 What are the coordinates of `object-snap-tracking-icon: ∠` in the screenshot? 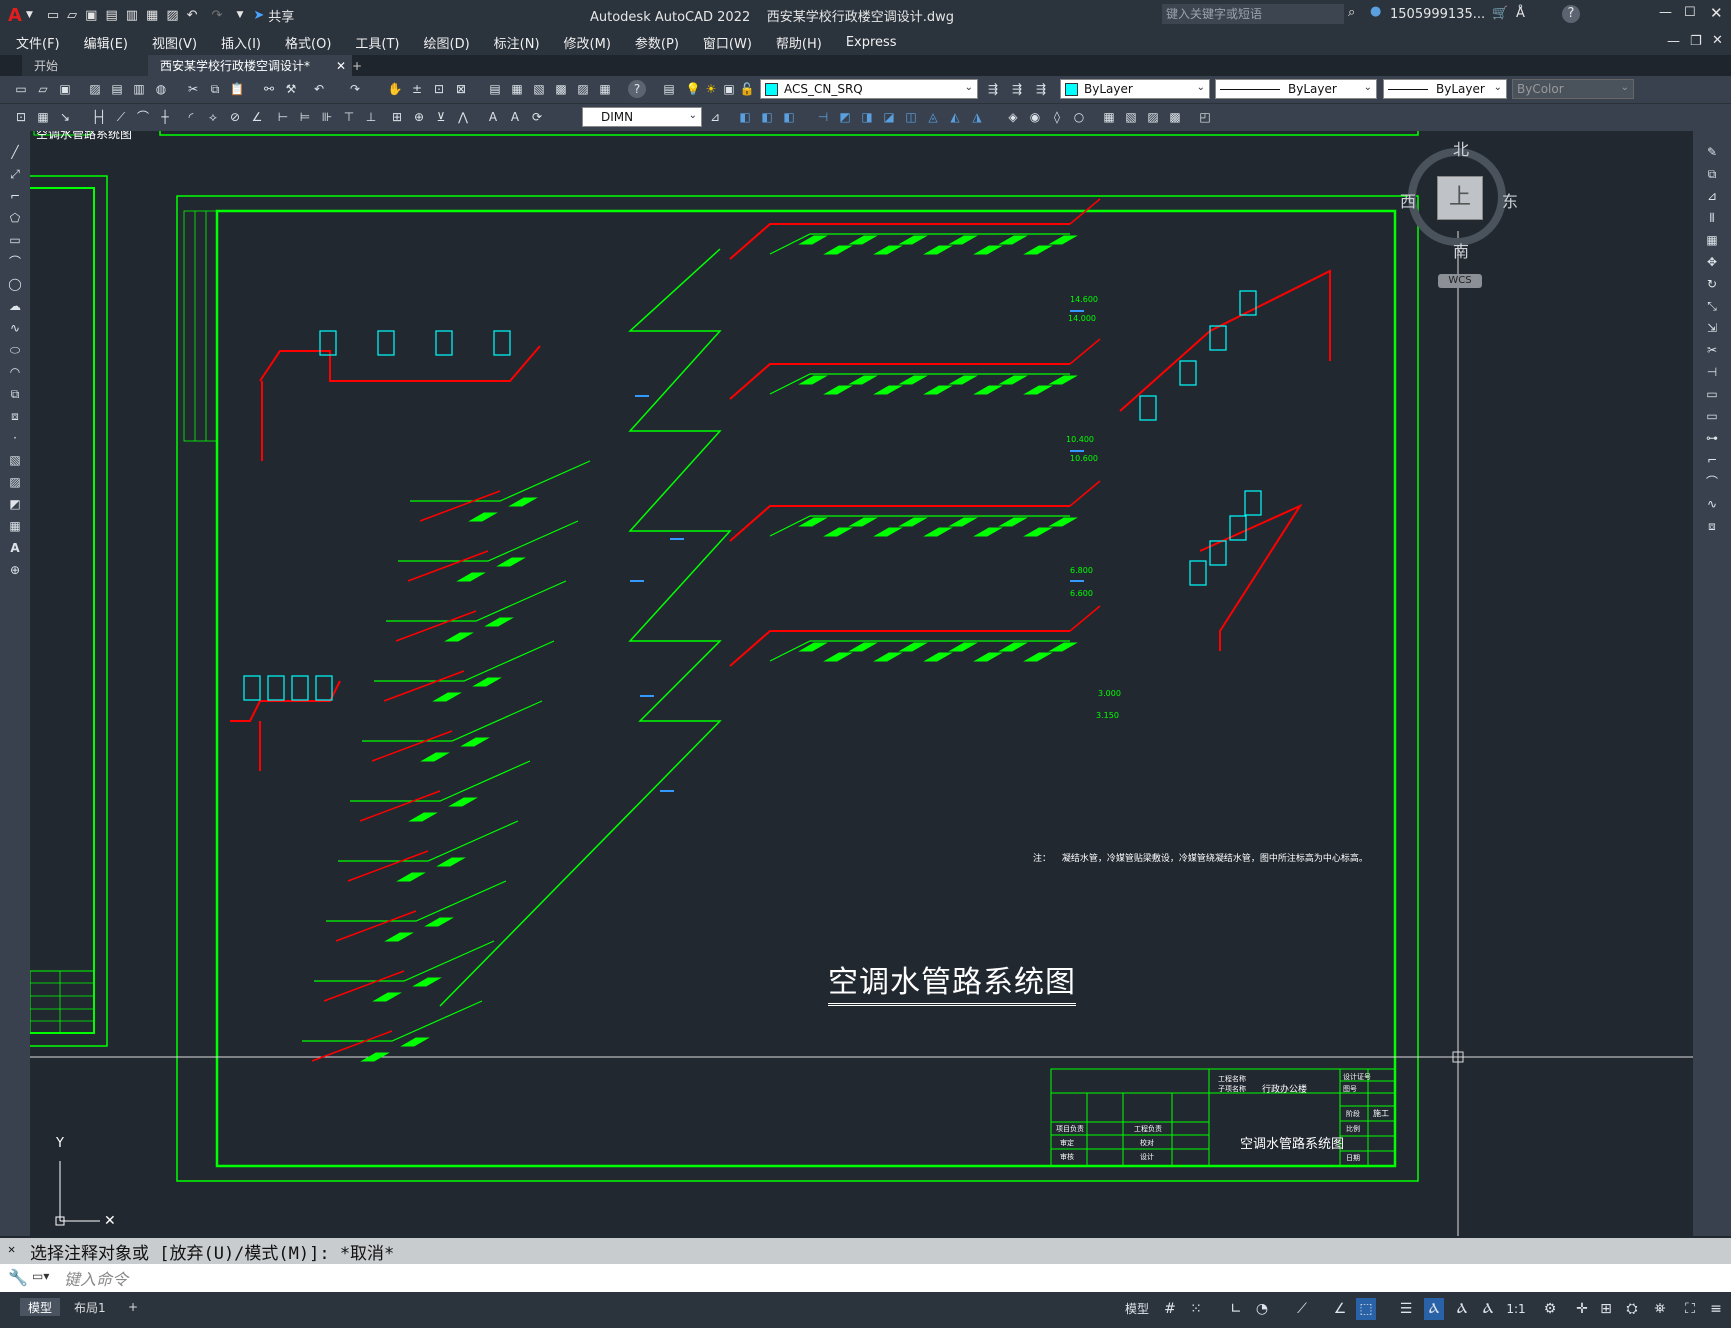 It's located at (1340, 1309).